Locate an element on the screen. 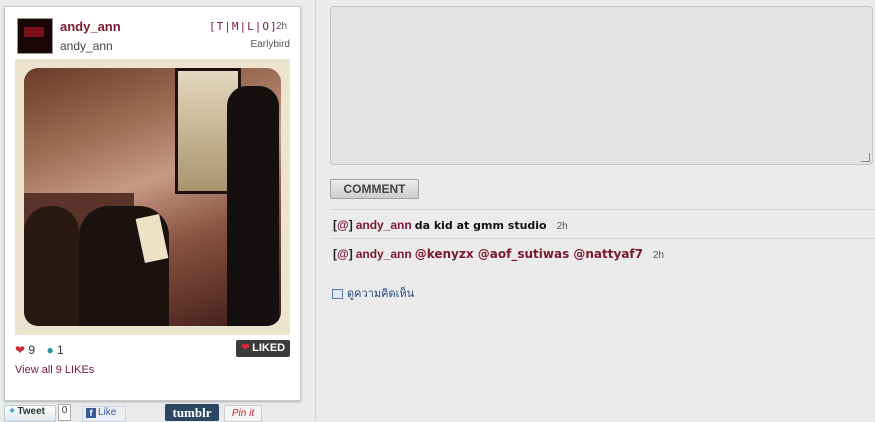  view-all-likes-link: View all 9 LIKEs is located at coordinates (54, 370).